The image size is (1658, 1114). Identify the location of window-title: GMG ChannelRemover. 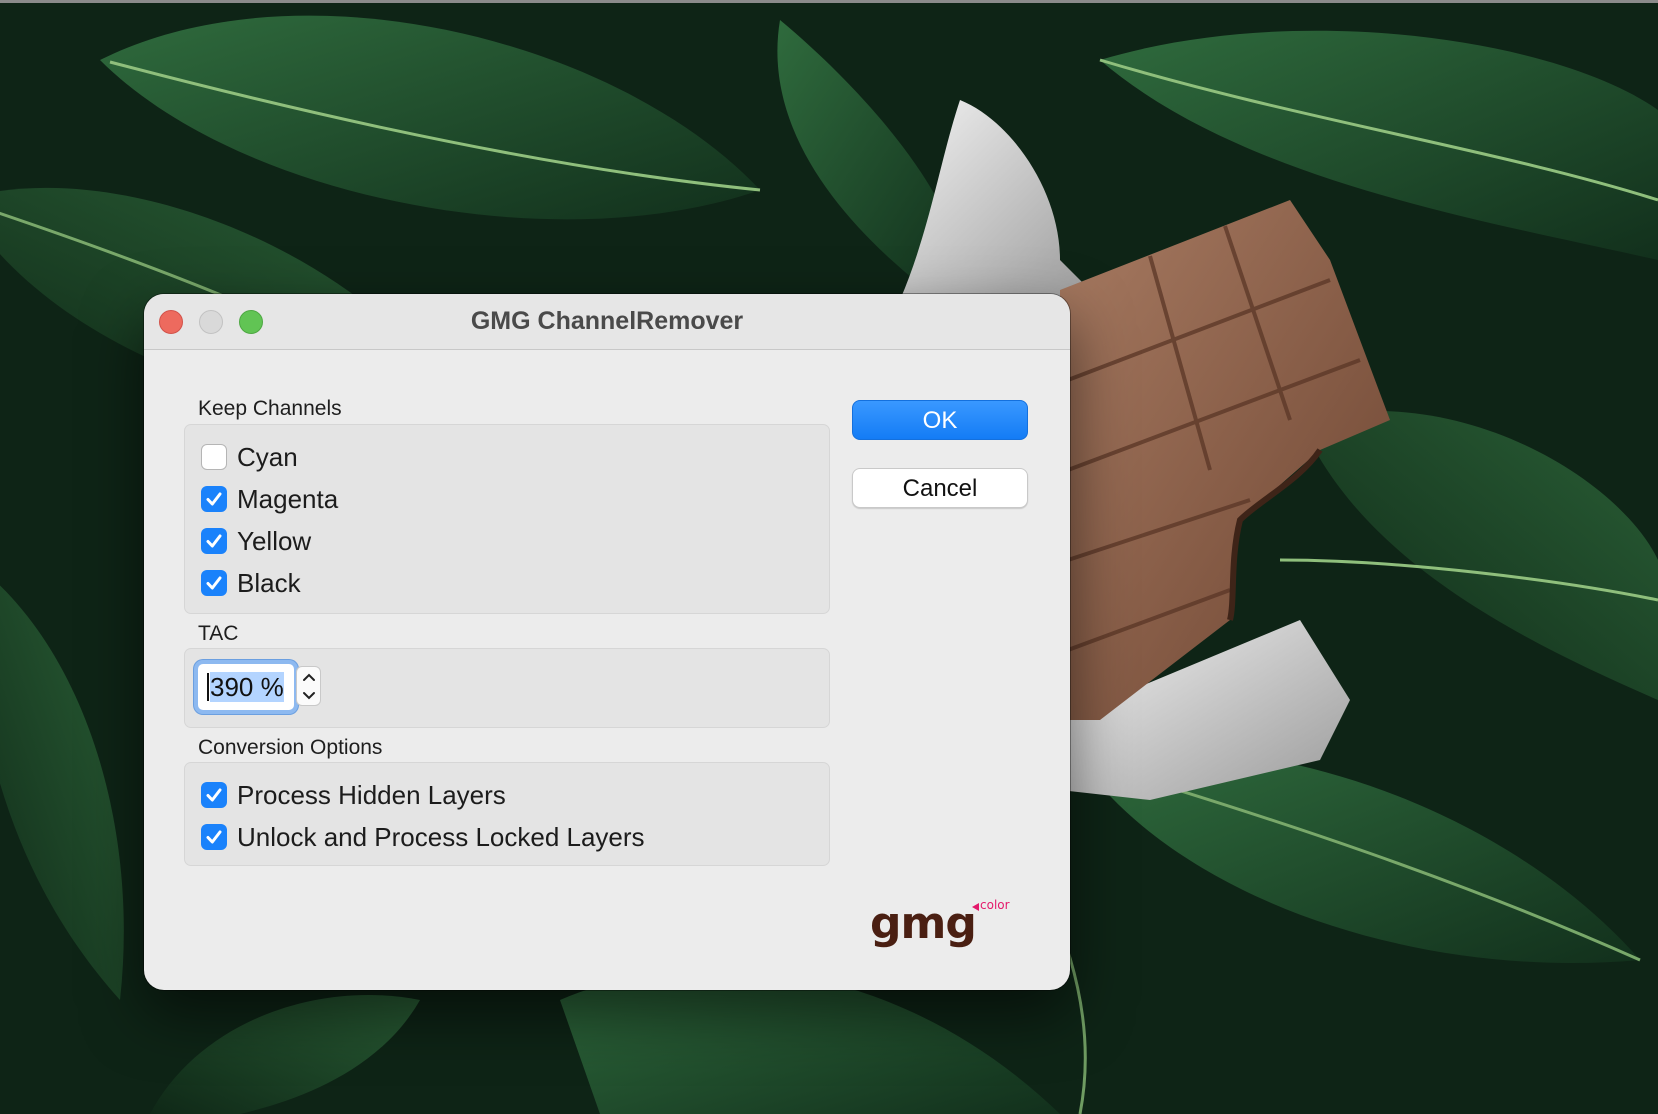
(607, 321).